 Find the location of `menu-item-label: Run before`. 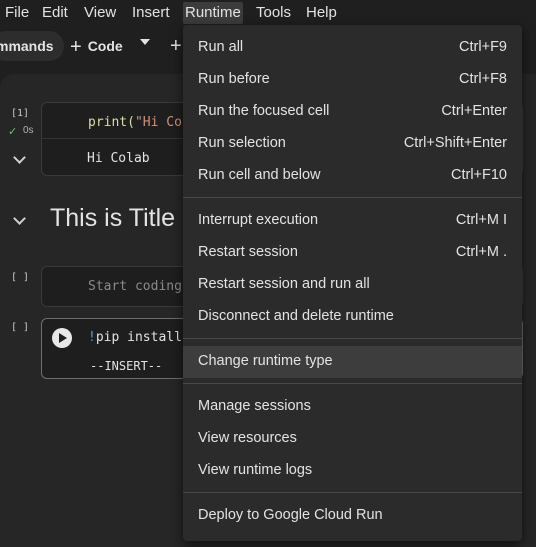

menu-item-label: Run before is located at coordinates (234, 79).